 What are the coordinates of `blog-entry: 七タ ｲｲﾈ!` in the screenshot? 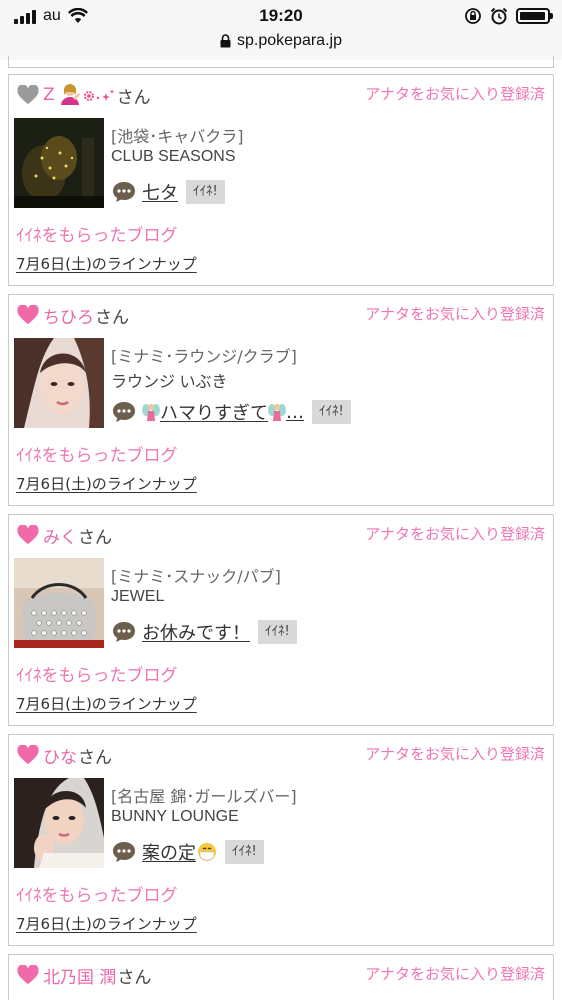 It's located at (168, 192).